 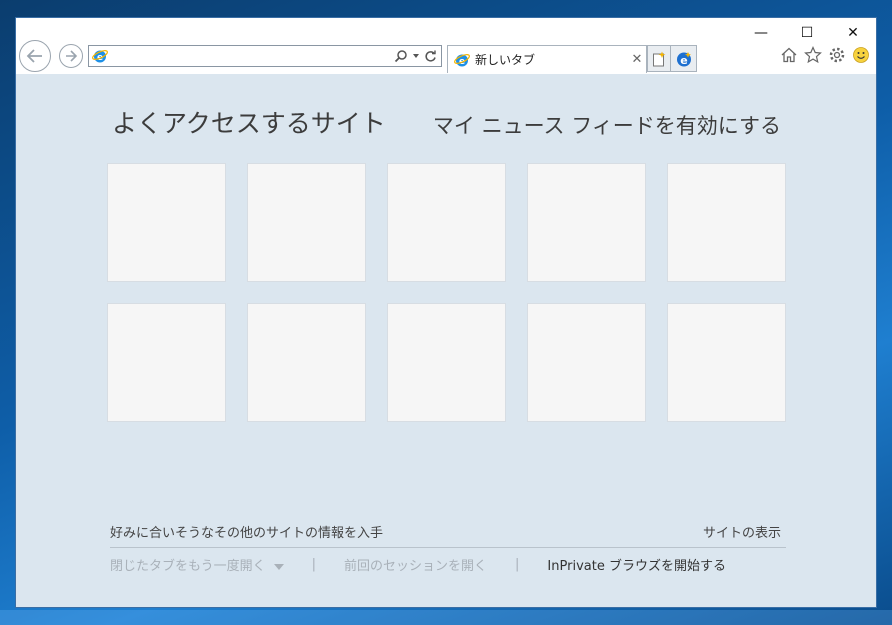 I want to click on edge-icon: e, so click(x=683, y=59).